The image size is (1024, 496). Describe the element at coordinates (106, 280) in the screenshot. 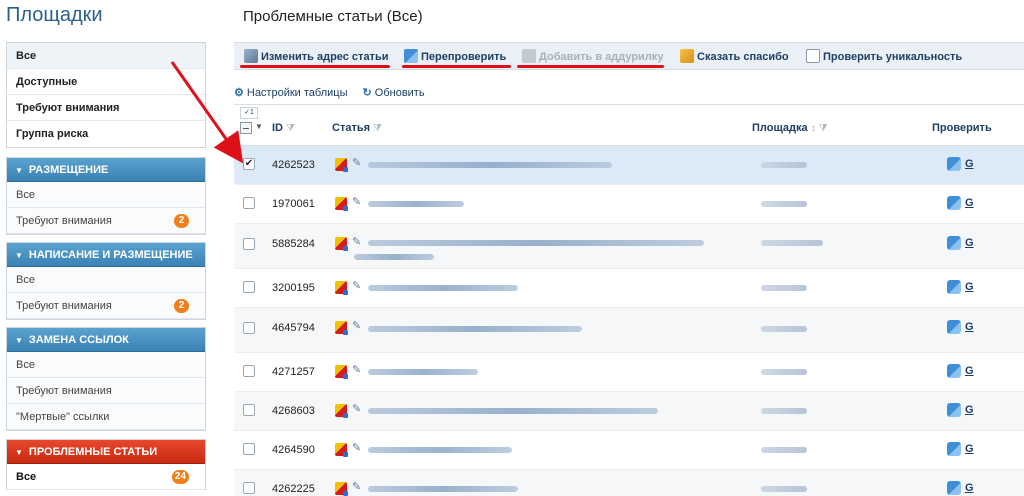

I see `sidebar-item-writing-all: Все` at that location.